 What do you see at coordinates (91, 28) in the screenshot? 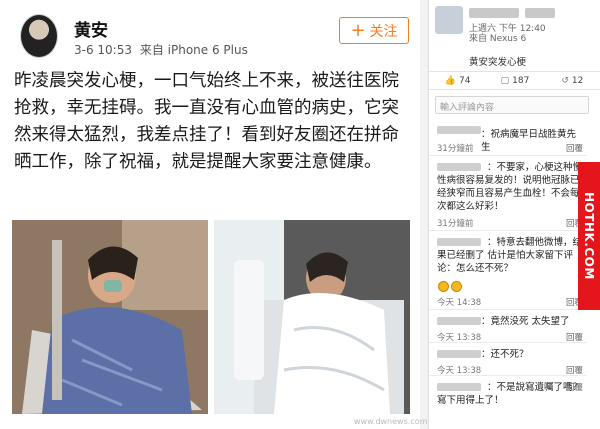
I see `username: 黄安` at bounding box center [91, 28].